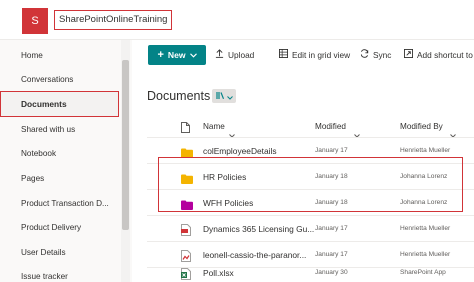 The height and width of the screenshot is (282, 474). I want to click on edit-grid-label: Edit in grid view, so click(321, 54).